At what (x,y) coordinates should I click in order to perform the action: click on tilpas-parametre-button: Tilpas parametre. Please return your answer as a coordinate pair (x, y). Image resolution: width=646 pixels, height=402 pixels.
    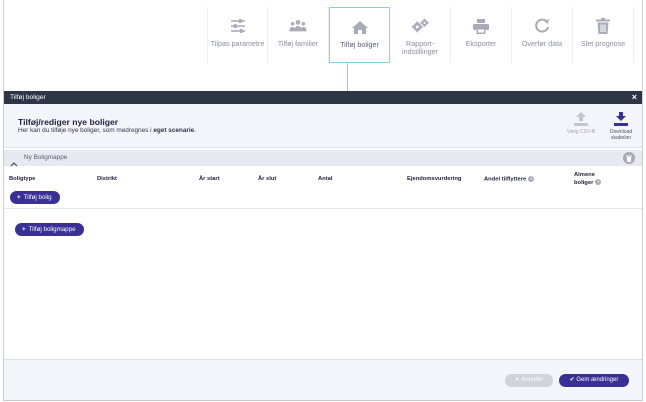
    Looking at the image, I should click on (237, 35).